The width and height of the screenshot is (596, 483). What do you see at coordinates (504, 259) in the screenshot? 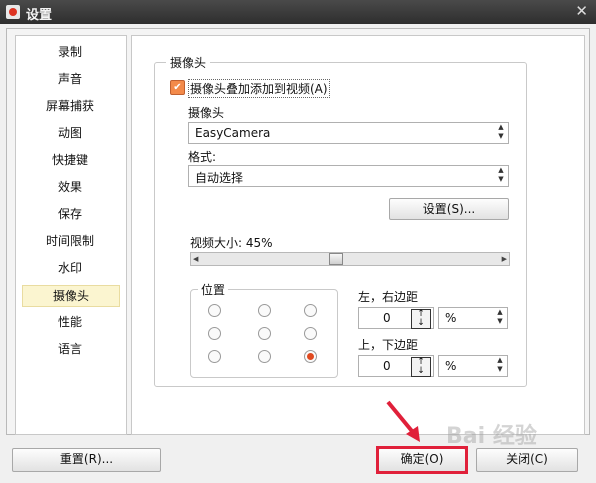
I see `slider-right-icon: ▶` at bounding box center [504, 259].